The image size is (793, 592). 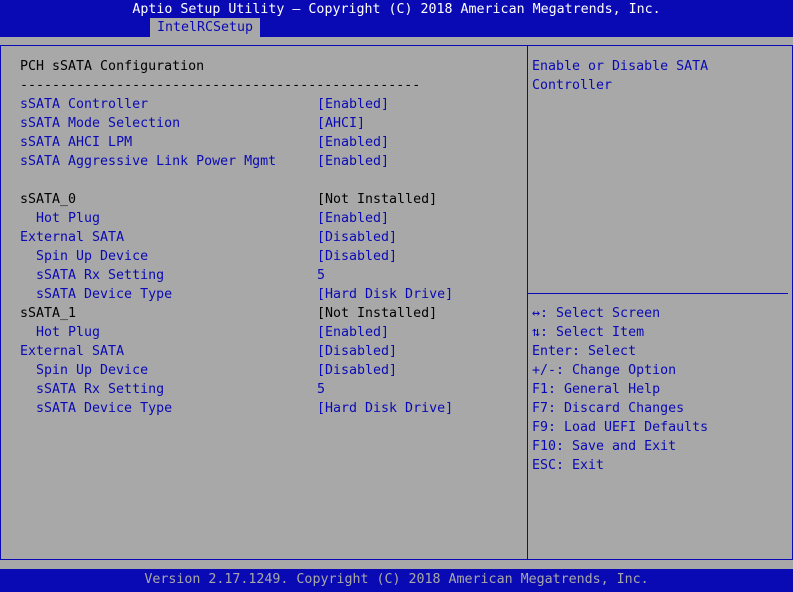 I want to click on setting-label-hot-plug-1: Hot Plug, so click(x=68, y=332).